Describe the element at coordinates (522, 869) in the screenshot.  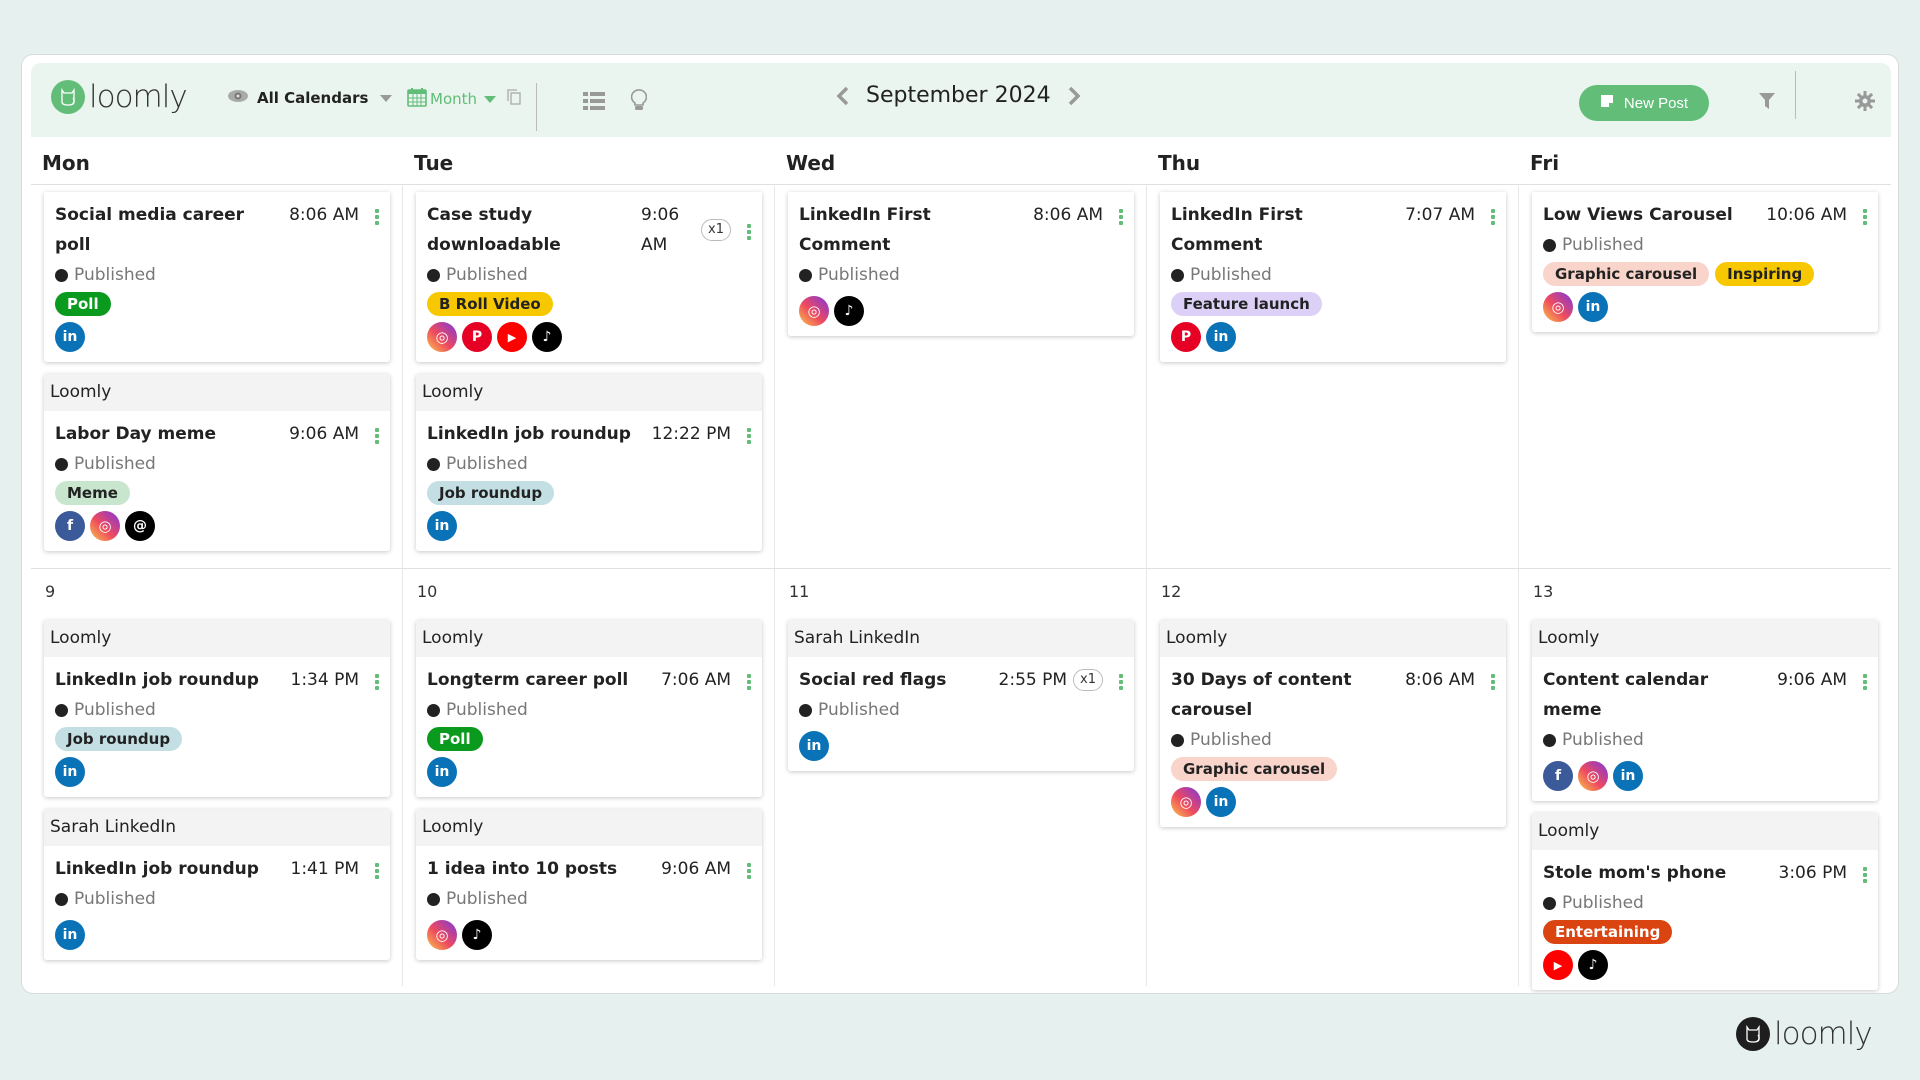
I see `post-title: 1 idea into 10 posts` at that location.